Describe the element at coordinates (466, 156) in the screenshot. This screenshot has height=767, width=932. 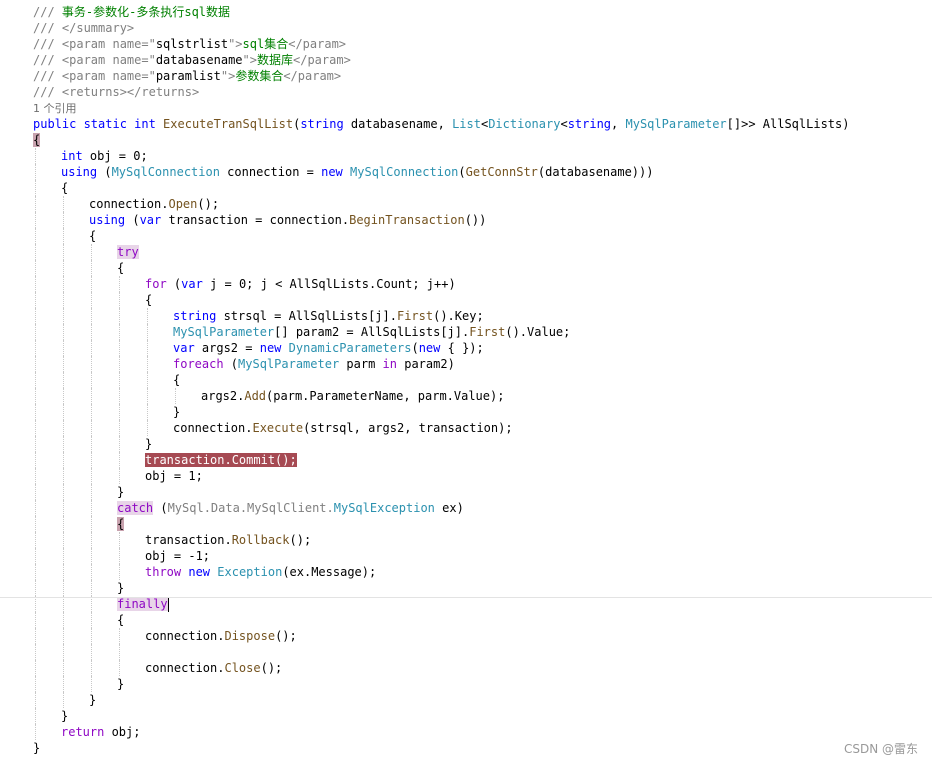
I see `code-line: int obj = 0;` at that location.